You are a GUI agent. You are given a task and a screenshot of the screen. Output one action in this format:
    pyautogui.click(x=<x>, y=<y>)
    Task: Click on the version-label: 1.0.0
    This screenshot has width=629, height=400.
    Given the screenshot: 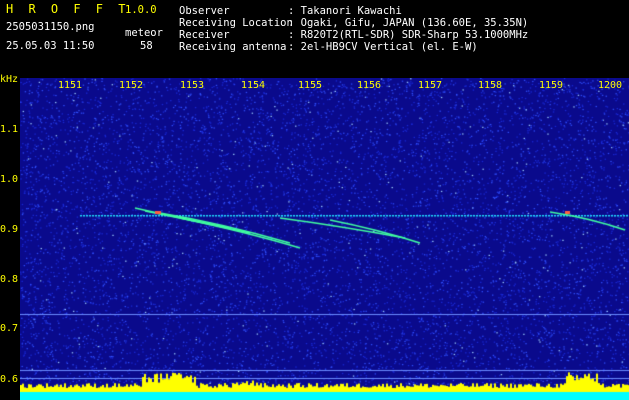 What is the action you would take?
    pyautogui.click(x=141, y=10)
    